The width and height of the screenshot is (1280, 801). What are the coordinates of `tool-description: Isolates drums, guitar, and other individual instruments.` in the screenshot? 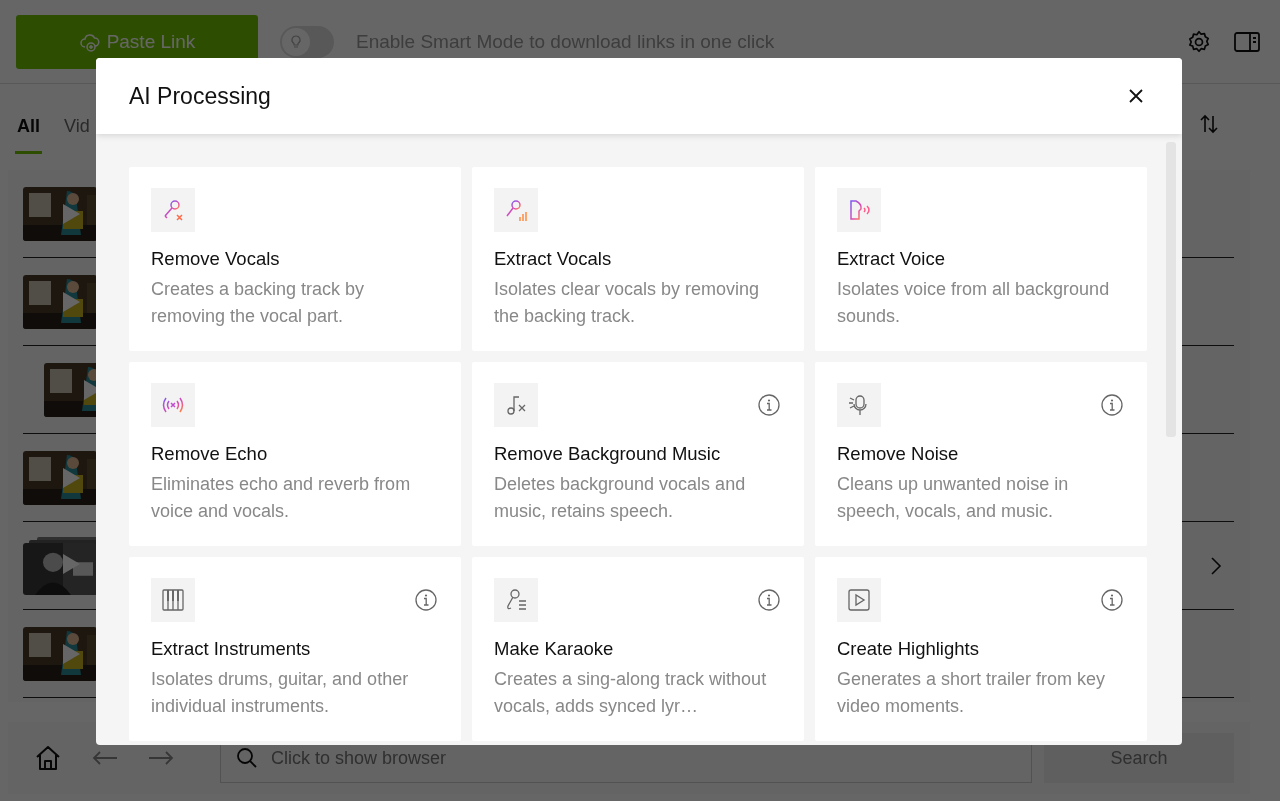 It's located at (280, 693).